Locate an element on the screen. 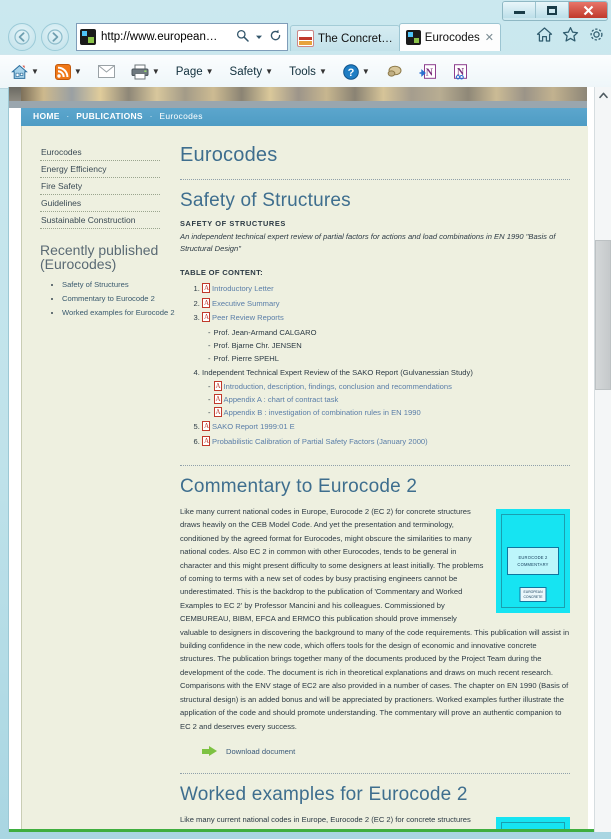 The image size is (611, 839). toc-link: Introductory Letter is located at coordinates (243, 288).